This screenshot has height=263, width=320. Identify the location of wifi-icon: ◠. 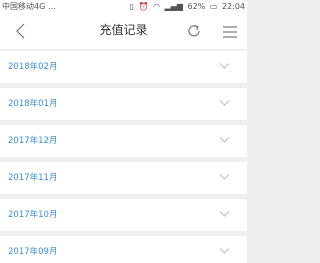
(156, 6).